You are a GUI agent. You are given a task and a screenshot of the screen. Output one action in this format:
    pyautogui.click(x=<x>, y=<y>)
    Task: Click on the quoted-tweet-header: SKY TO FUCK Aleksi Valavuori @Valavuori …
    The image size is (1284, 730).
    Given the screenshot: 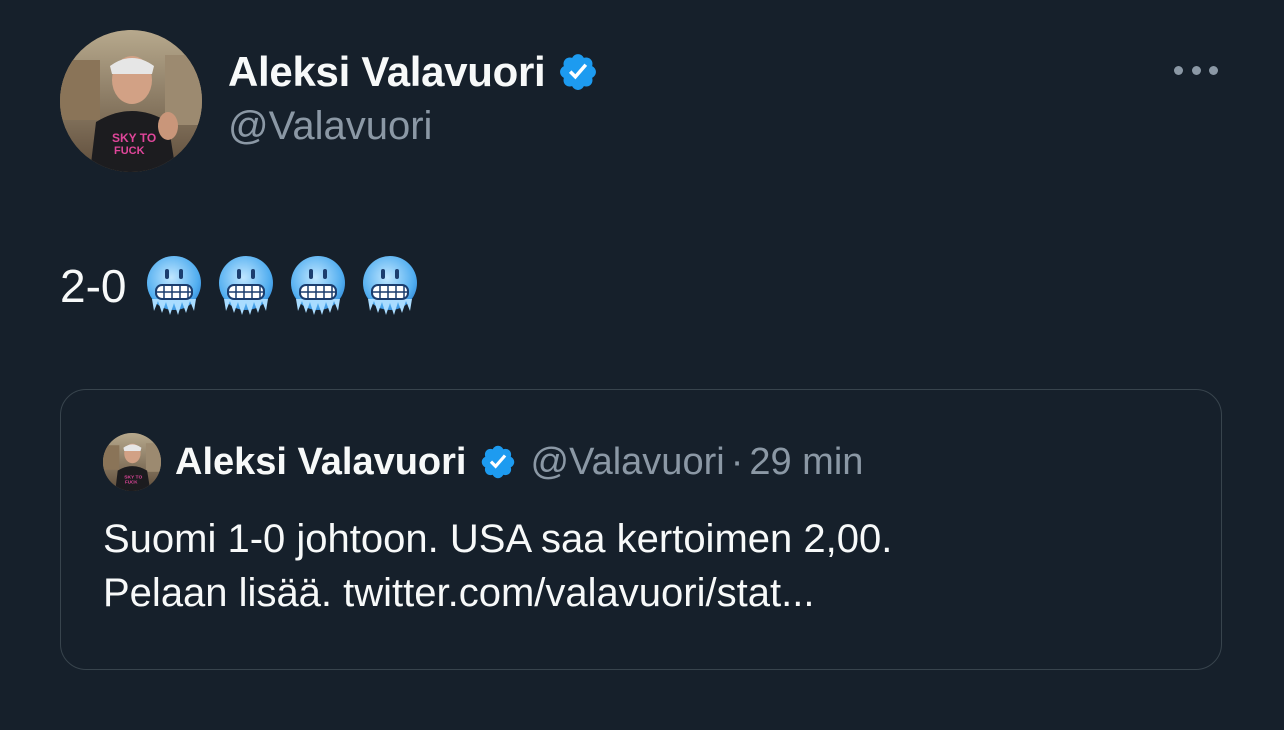 What is the action you would take?
    pyautogui.click(x=483, y=462)
    